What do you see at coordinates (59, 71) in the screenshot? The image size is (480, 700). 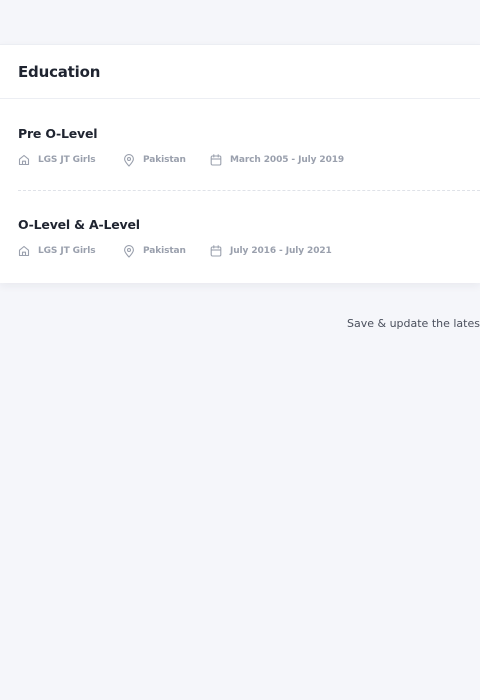 I see `section-title: Education` at bounding box center [59, 71].